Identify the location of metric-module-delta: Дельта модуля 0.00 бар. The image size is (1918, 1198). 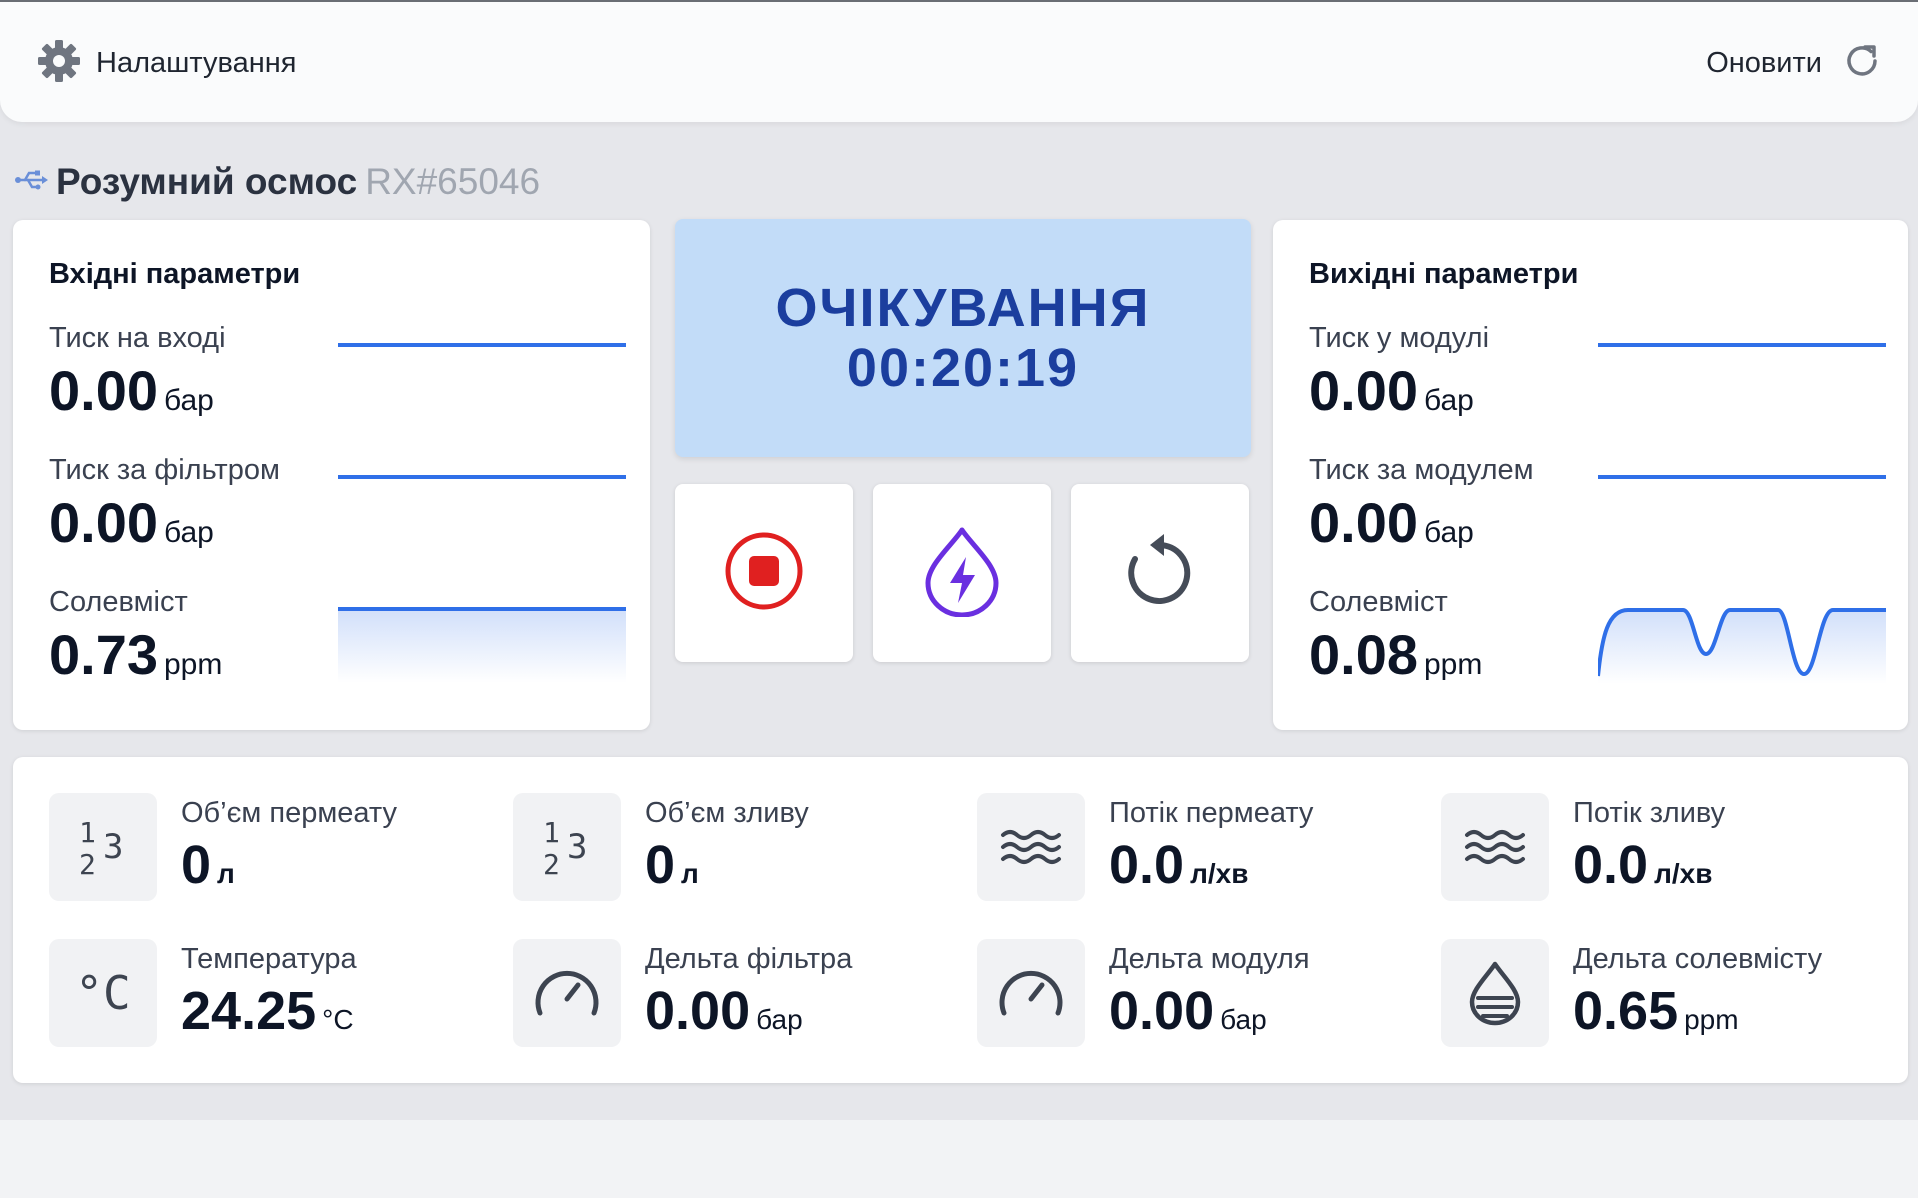
(1202, 994).